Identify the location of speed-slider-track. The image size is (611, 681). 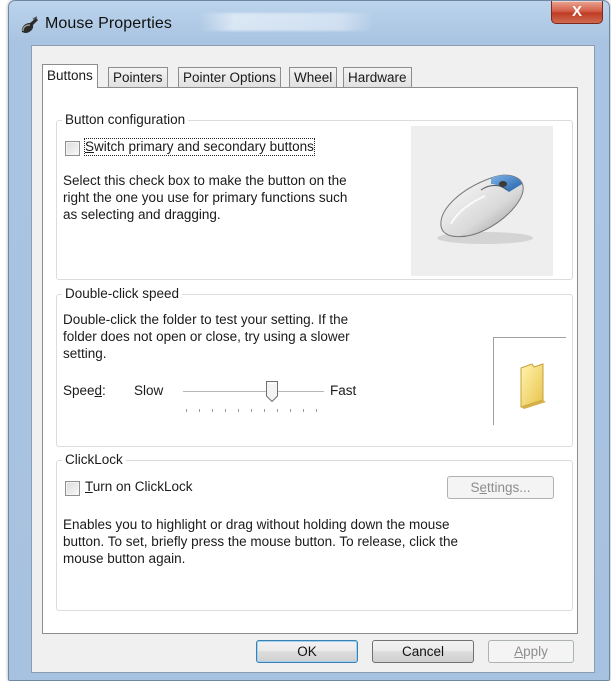
(253, 392).